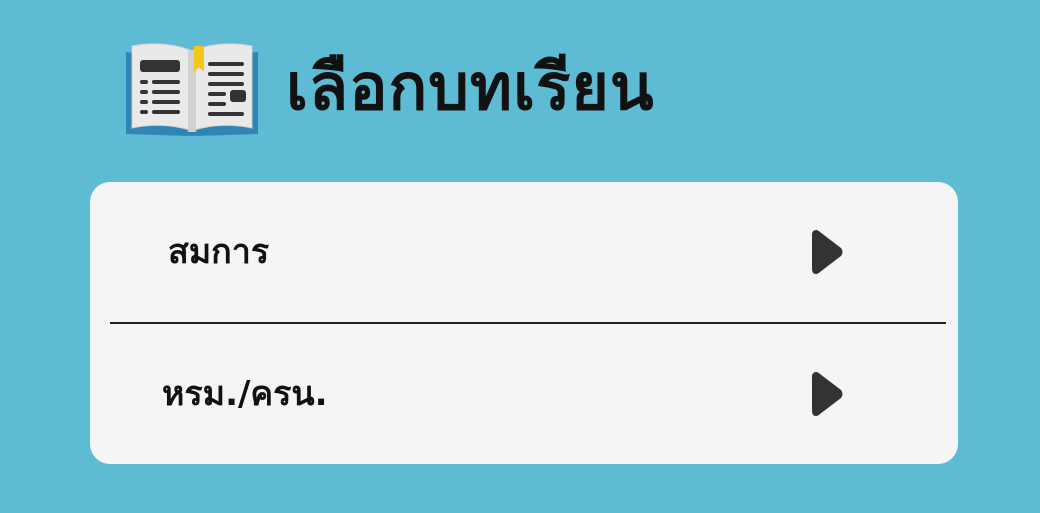  Describe the element at coordinates (192, 89) in the screenshot. I see `open-book-icon` at that location.